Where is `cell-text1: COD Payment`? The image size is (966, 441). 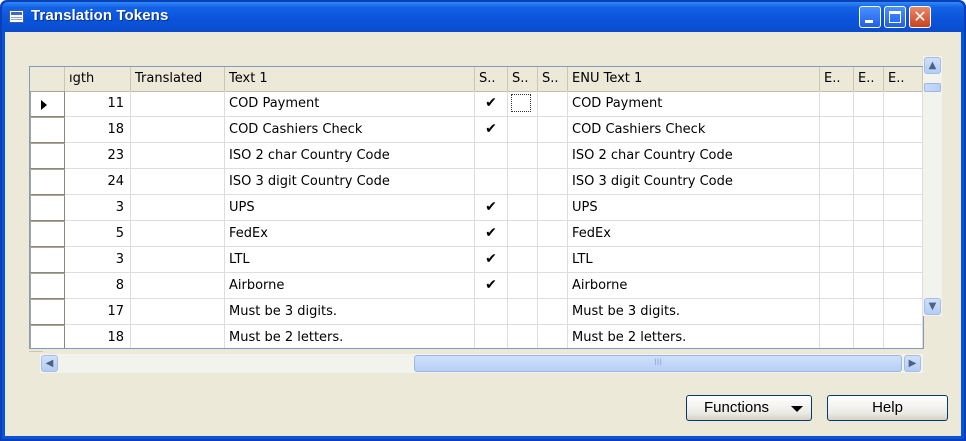
cell-text1: COD Payment is located at coordinates (350, 104).